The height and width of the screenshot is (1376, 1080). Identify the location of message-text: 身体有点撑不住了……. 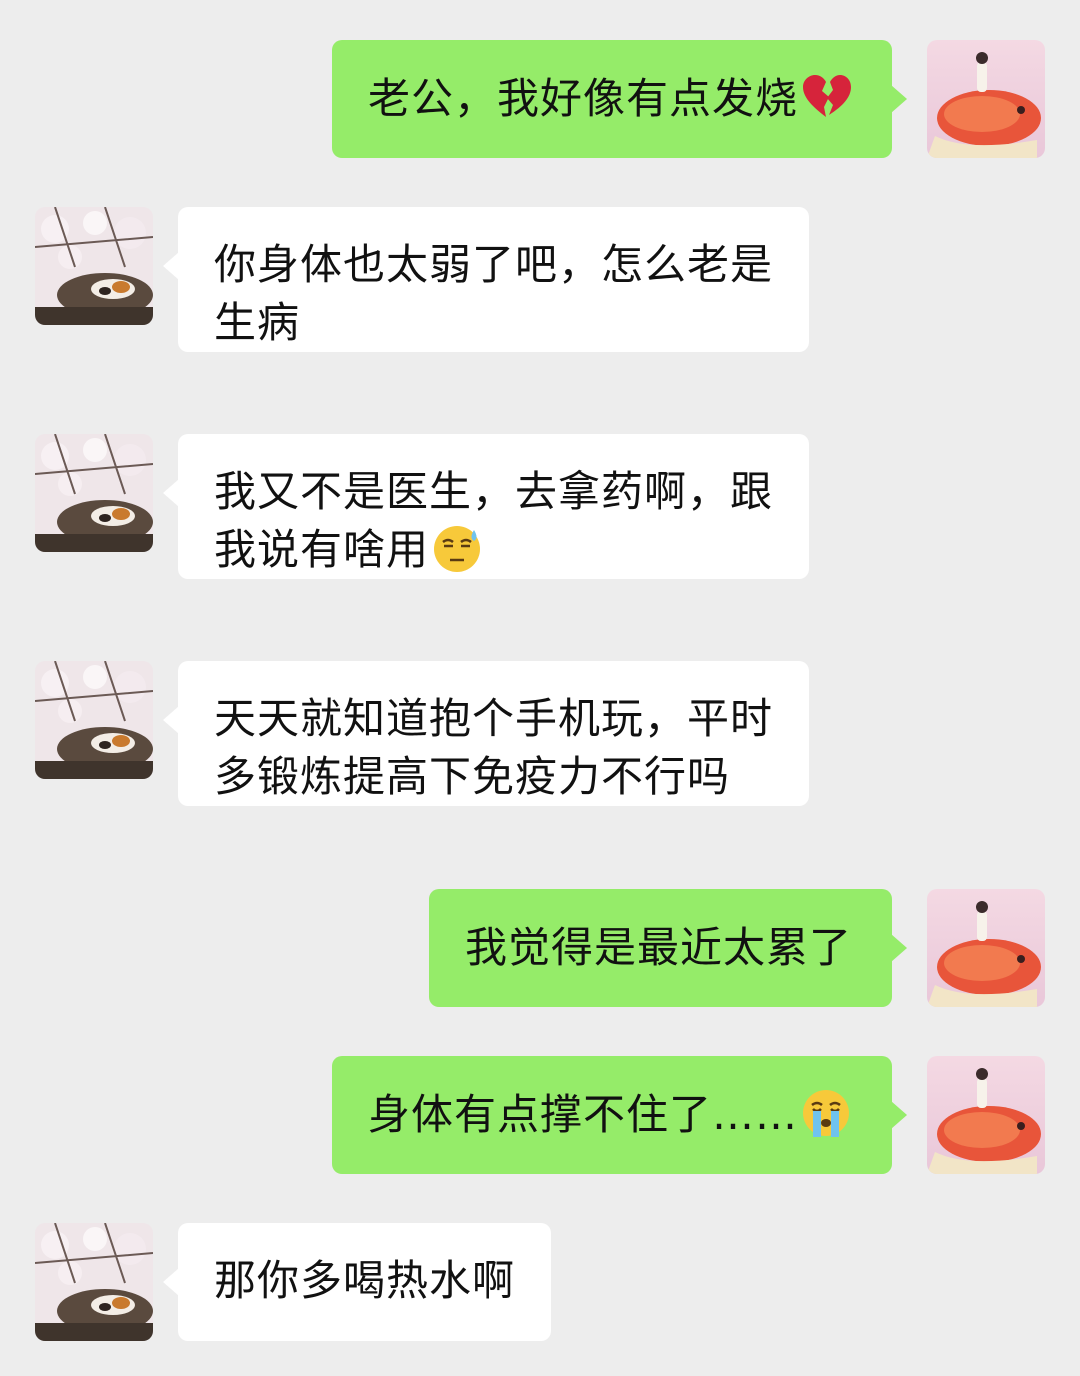
(582, 1114).